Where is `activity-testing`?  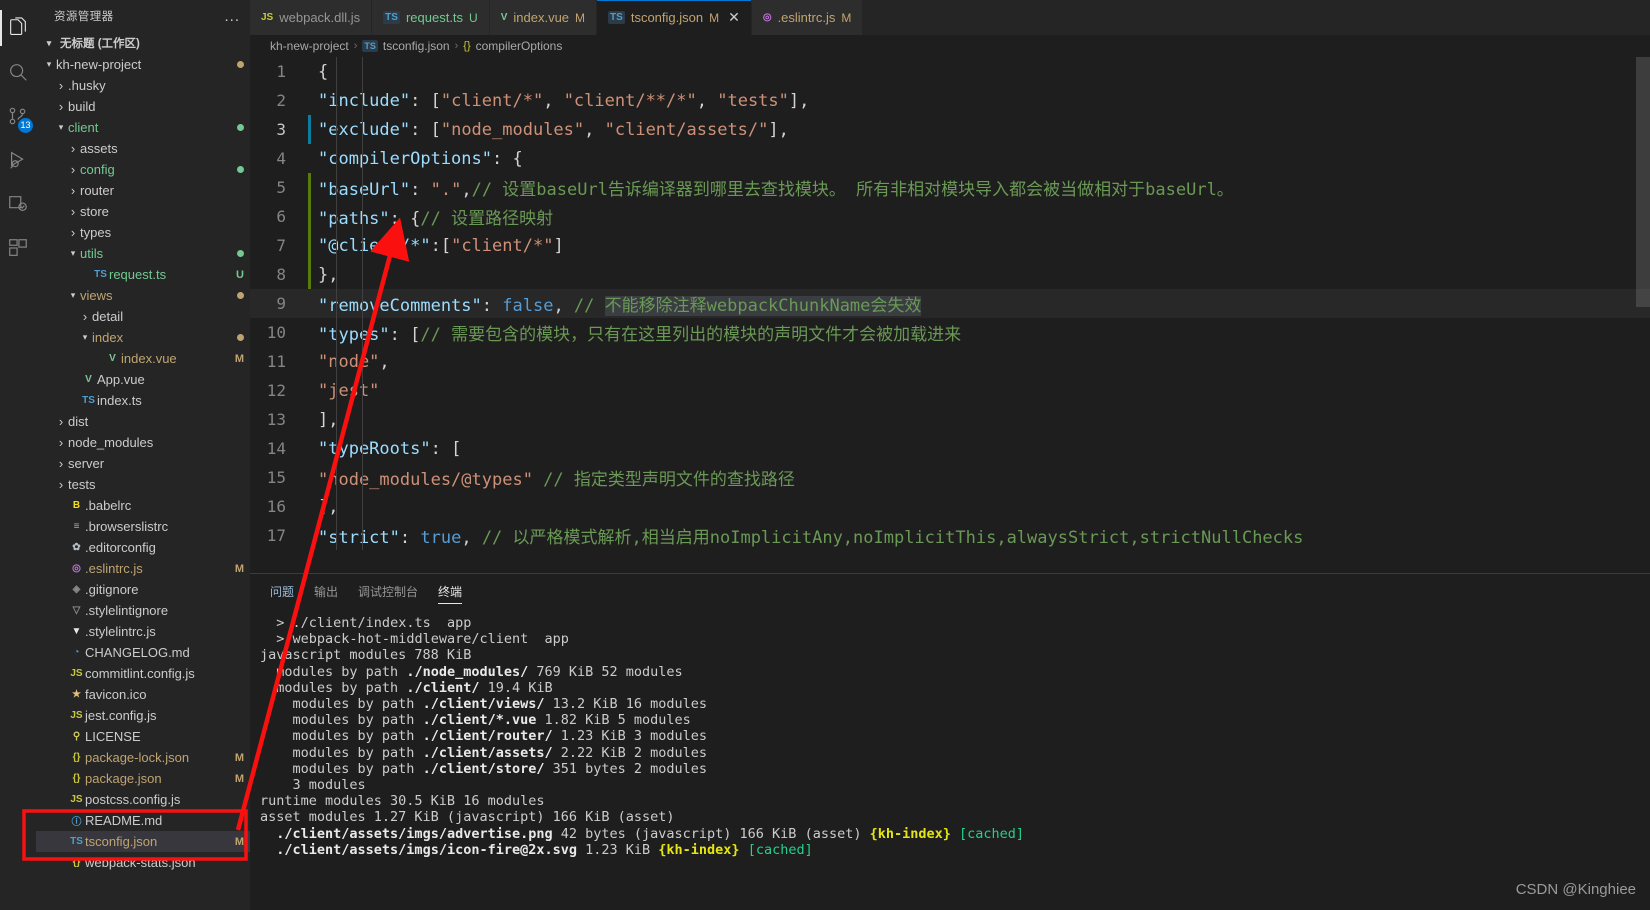 activity-testing is located at coordinates (18, 204).